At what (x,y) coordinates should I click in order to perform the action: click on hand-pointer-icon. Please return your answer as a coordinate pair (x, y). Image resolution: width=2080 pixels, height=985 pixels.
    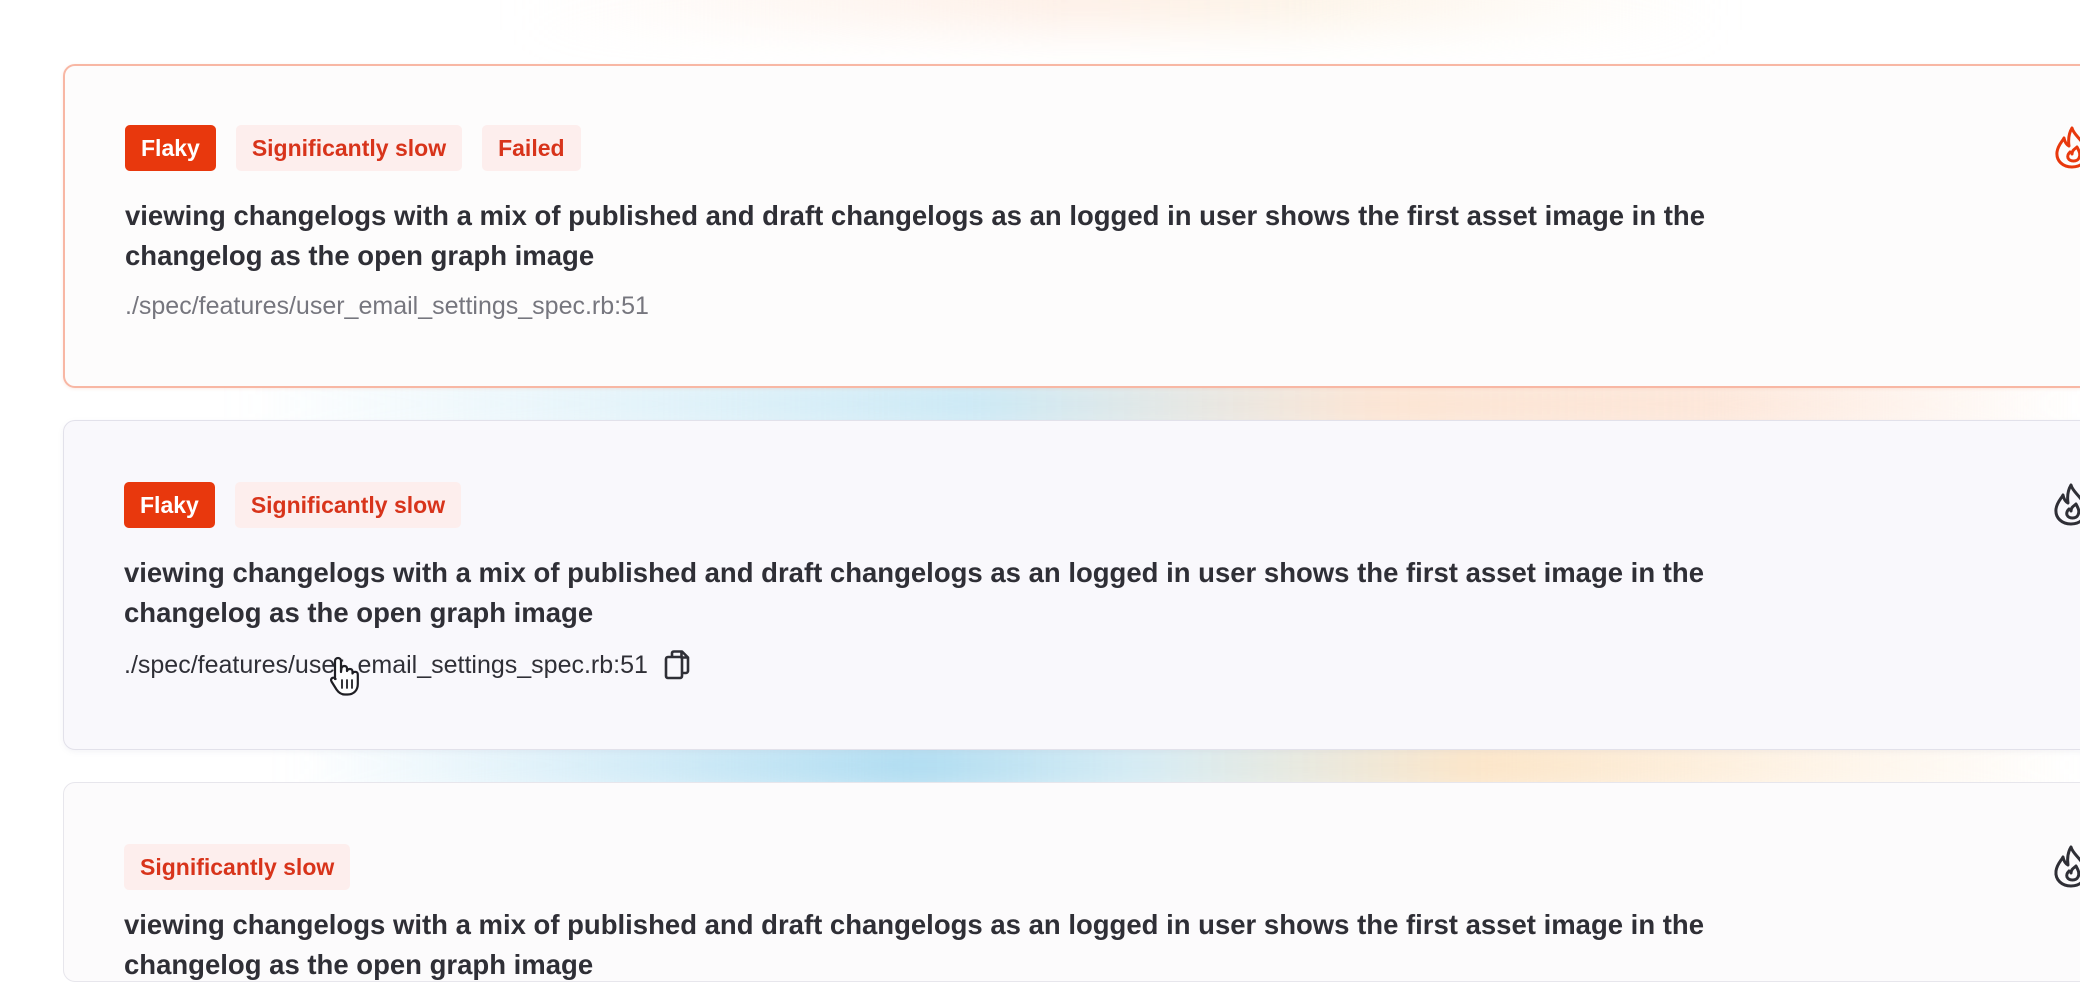
    Looking at the image, I should click on (344, 676).